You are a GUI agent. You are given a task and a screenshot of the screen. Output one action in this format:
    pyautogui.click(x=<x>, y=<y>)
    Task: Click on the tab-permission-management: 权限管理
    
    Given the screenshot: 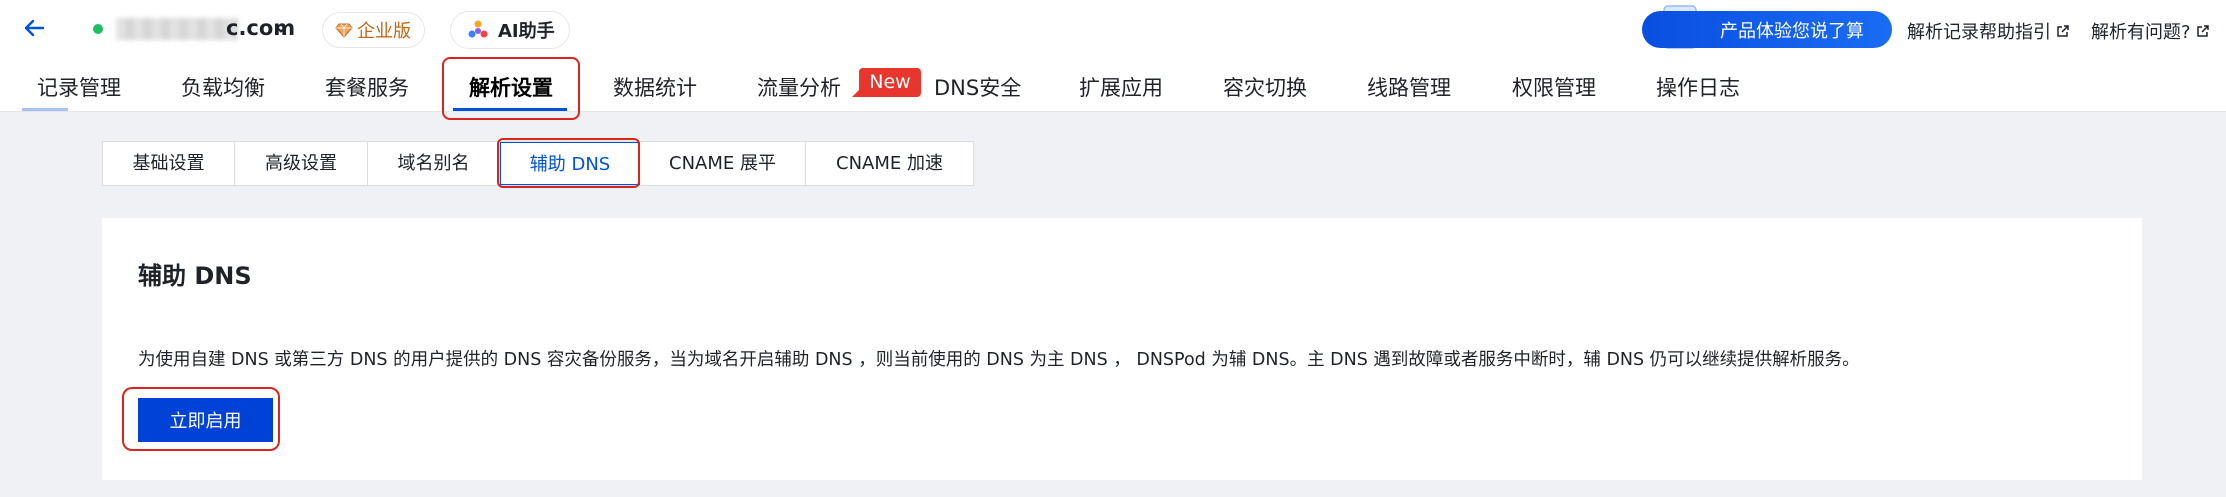 What is the action you would take?
    pyautogui.click(x=1554, y=87)
    